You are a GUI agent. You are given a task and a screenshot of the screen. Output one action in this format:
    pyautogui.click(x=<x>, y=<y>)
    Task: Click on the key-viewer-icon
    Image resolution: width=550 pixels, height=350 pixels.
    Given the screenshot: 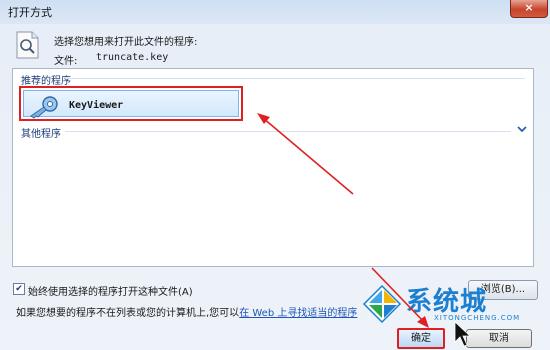 What is the action you would take?
    pyautogui.click(x=44, y=107)
    